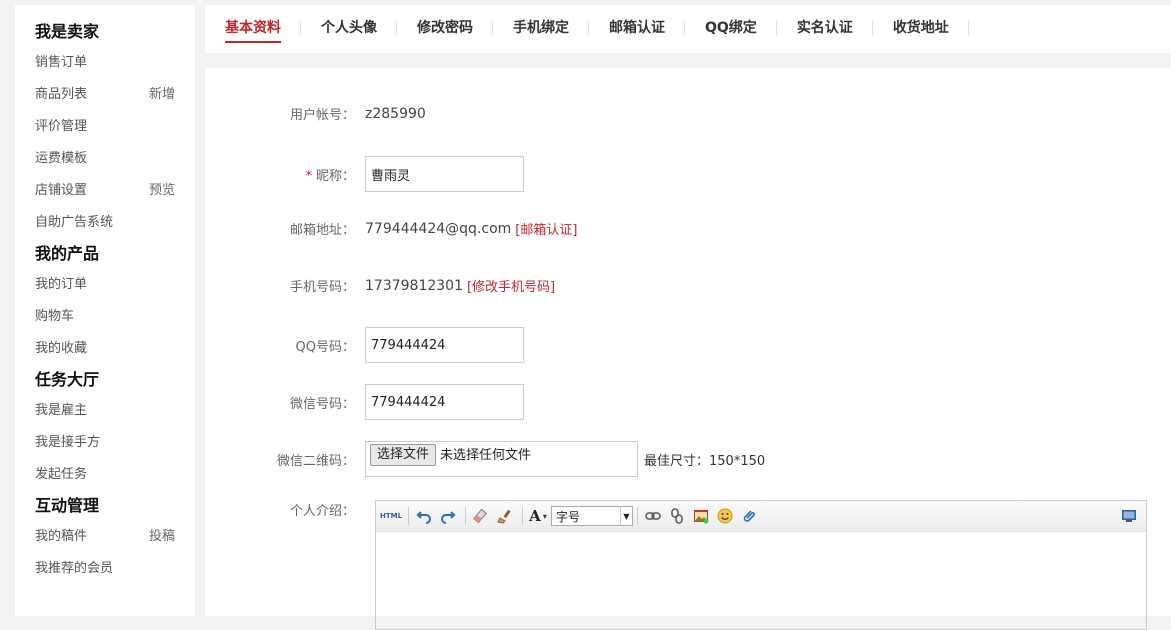  What do you see at coordinates (761, 565) in the screenshot?
I see `rich-text-editor: HTML A ▾ 字号 ▼` at bounding box center [761, 565].